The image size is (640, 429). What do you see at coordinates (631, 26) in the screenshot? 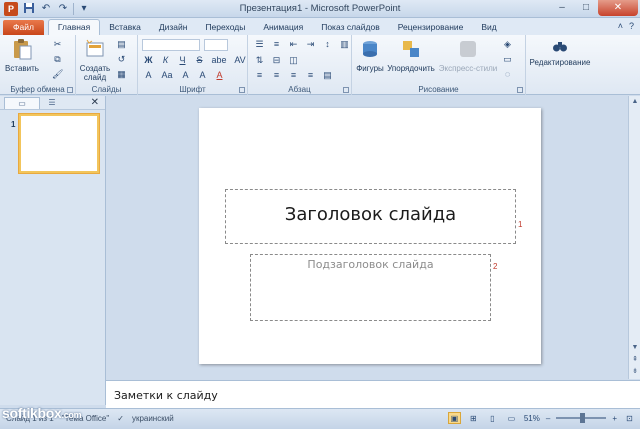
I see `help-icon: ?` at bounding box center [631, 26].